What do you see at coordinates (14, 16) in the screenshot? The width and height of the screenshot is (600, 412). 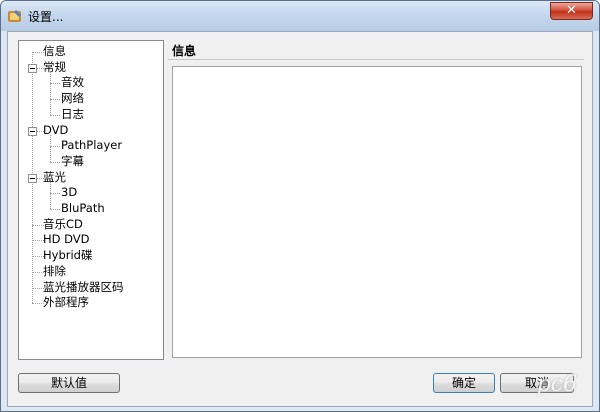 I see `app-icon` at bounding box center [14, 16].